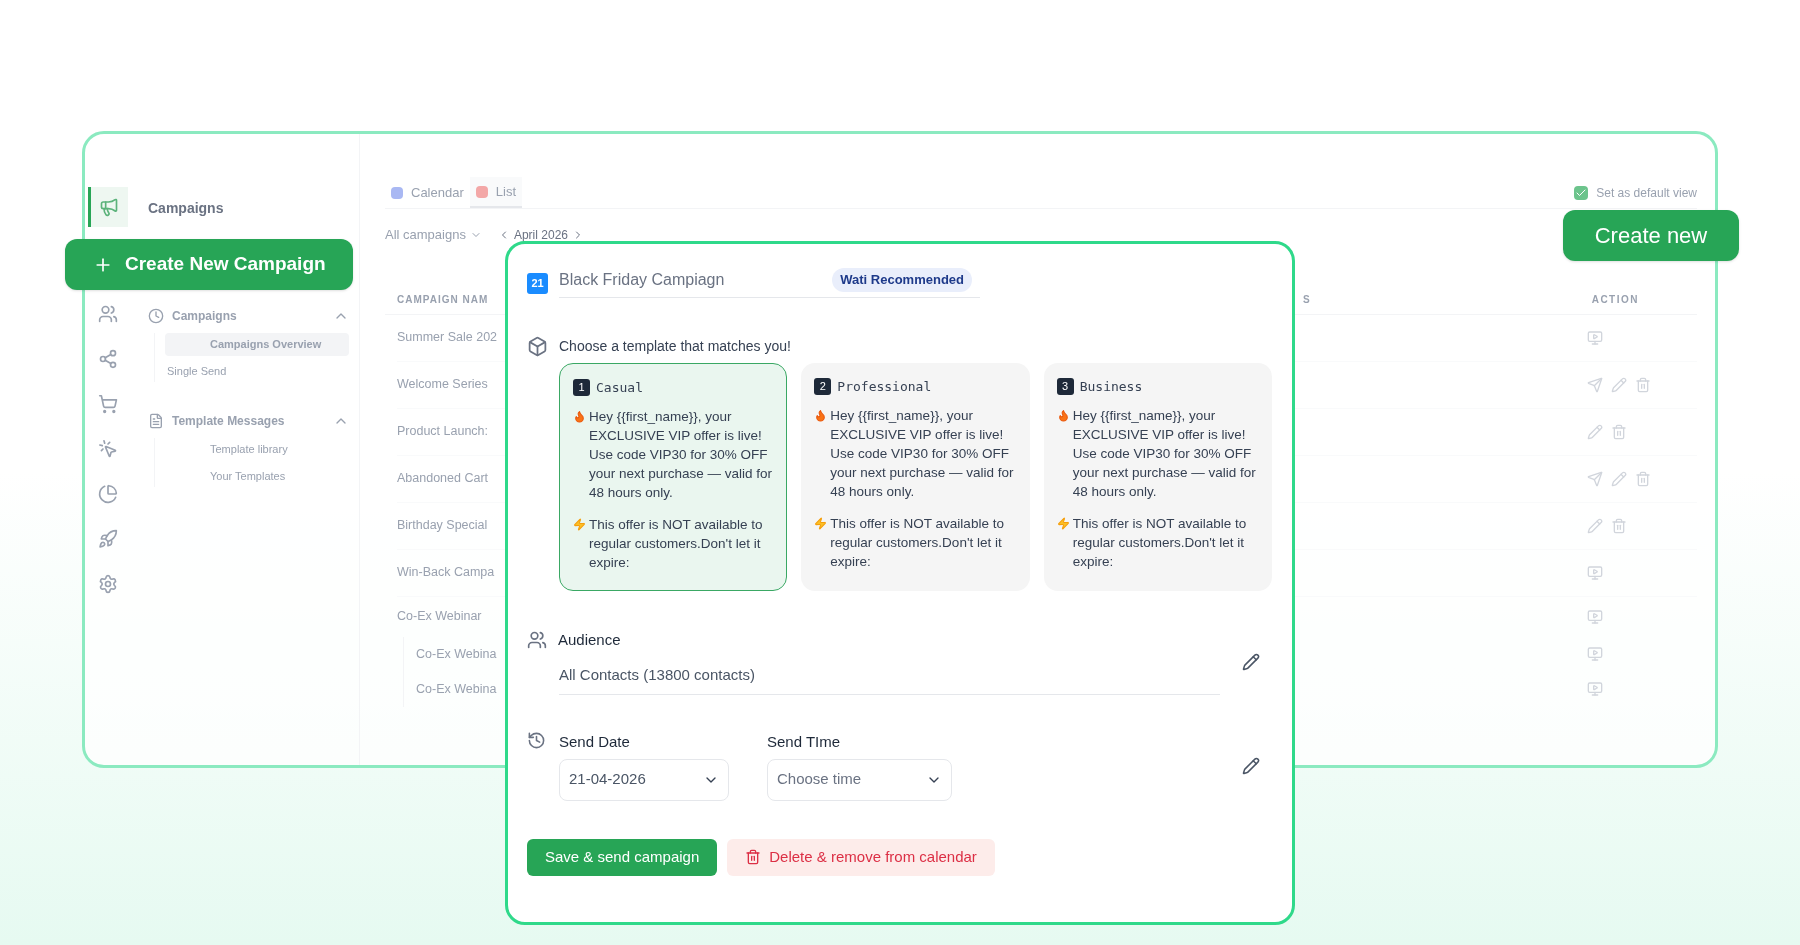 This screenshot has width=1800, height=945. I want to click on campaign-name: Co-Ex Webinar, so click(439, 617).